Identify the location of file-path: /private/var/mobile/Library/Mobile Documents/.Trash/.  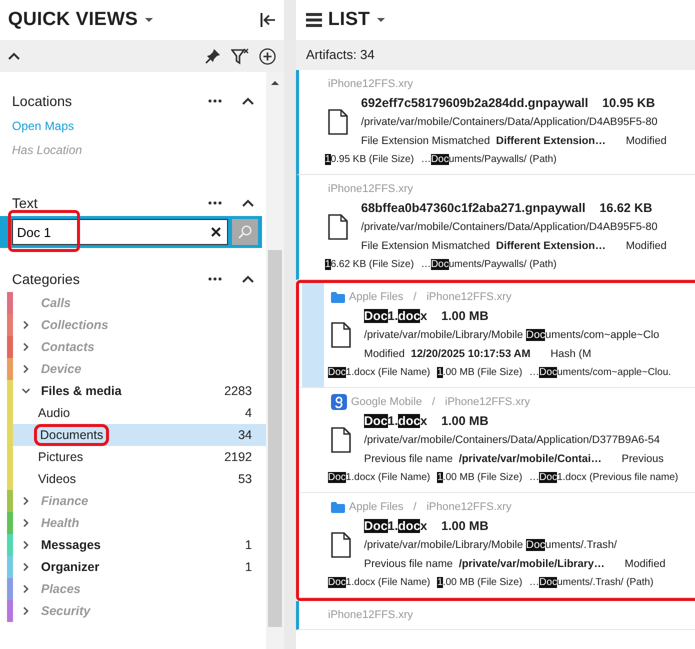
(490, 545).